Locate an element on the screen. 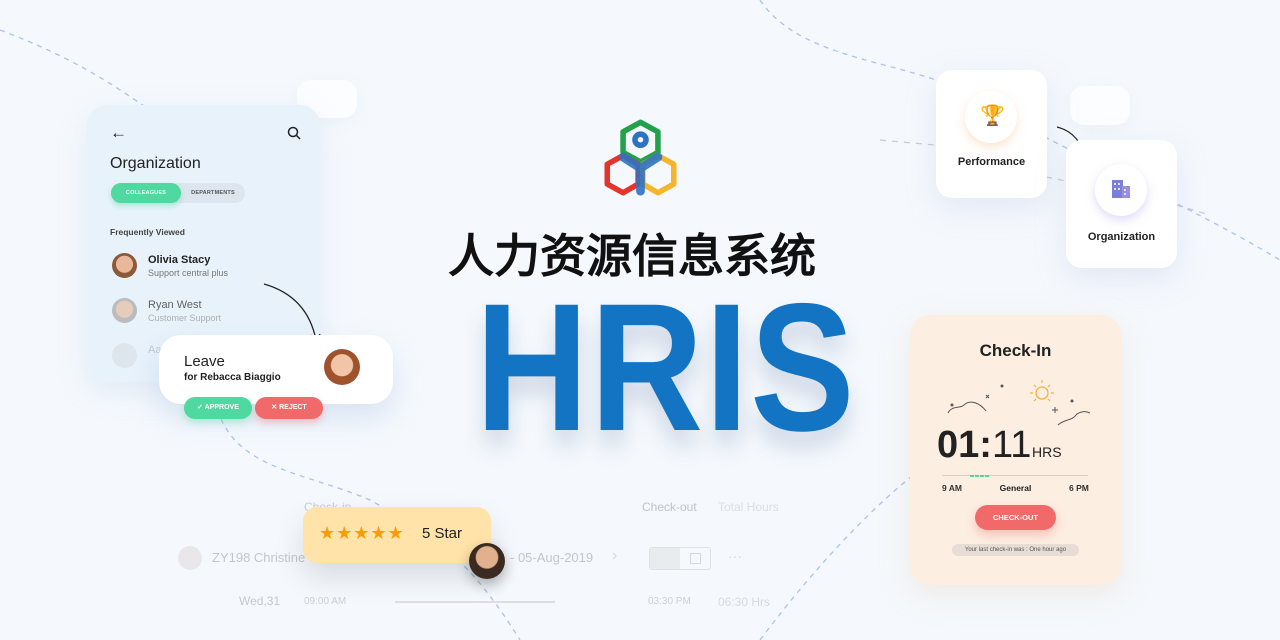 The image size is (1280, 640). panel-title: Organization is located at coordinates (155, 163).